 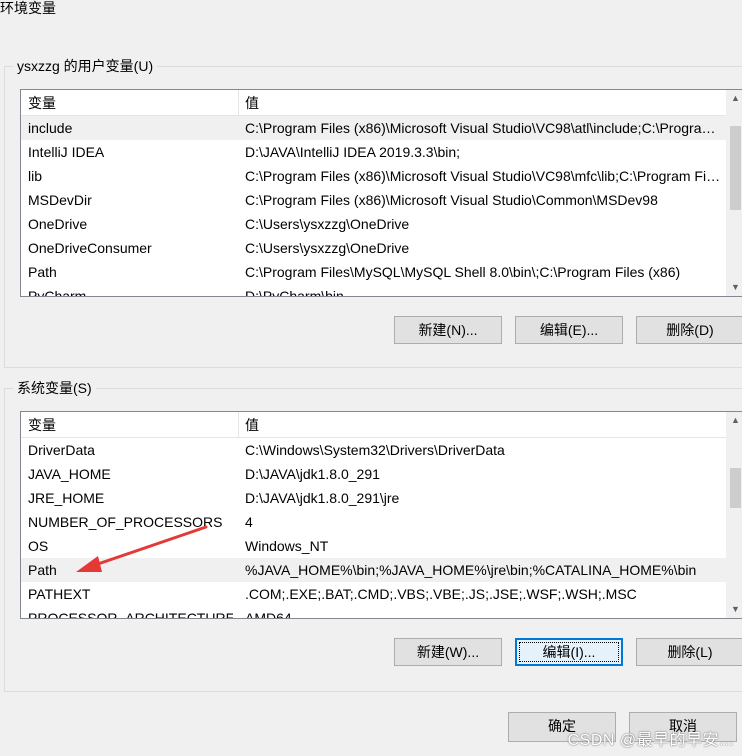 What do you see at coordinates (50, 128) in the screenshot?
I see `user-variable-name: include` at bounding box center [50, 128].